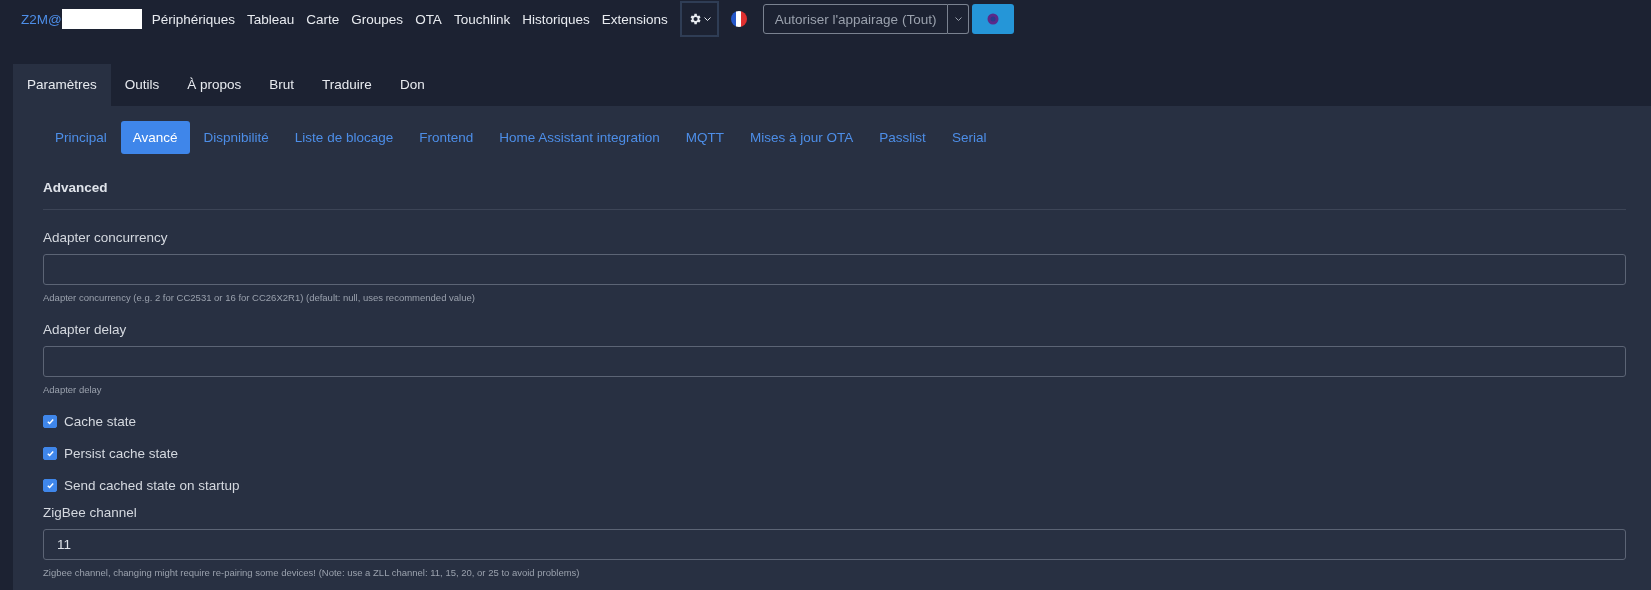 The image size is (1651, 590). What do you see at coordinates (802, 137) in the screenshot?
I see `settings-tab: Mises à jour OTA` at bounding box center [802, 137].